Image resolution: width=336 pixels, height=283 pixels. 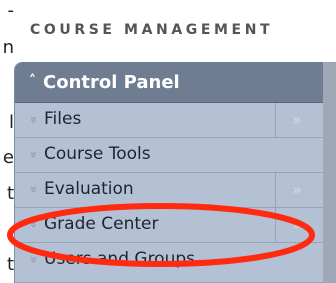 What do you see at coordinates (11, 122) in the screenshot?
I see `body-text-fragment: l` at bounding box center [11, 122].